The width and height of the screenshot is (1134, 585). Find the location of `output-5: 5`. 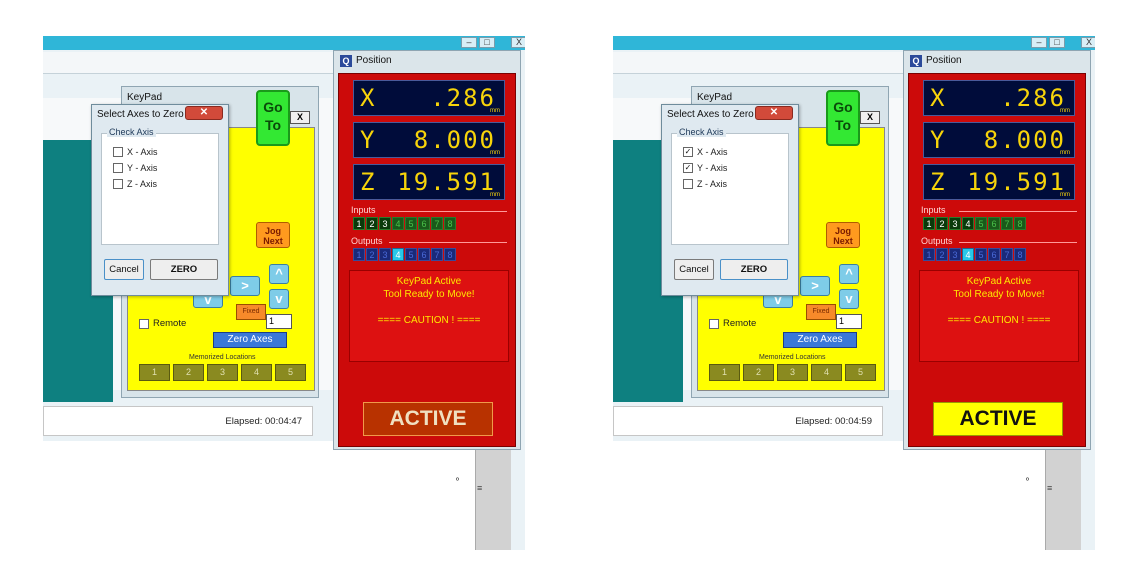

output-5: 5 is located at coordinates (981, 254).